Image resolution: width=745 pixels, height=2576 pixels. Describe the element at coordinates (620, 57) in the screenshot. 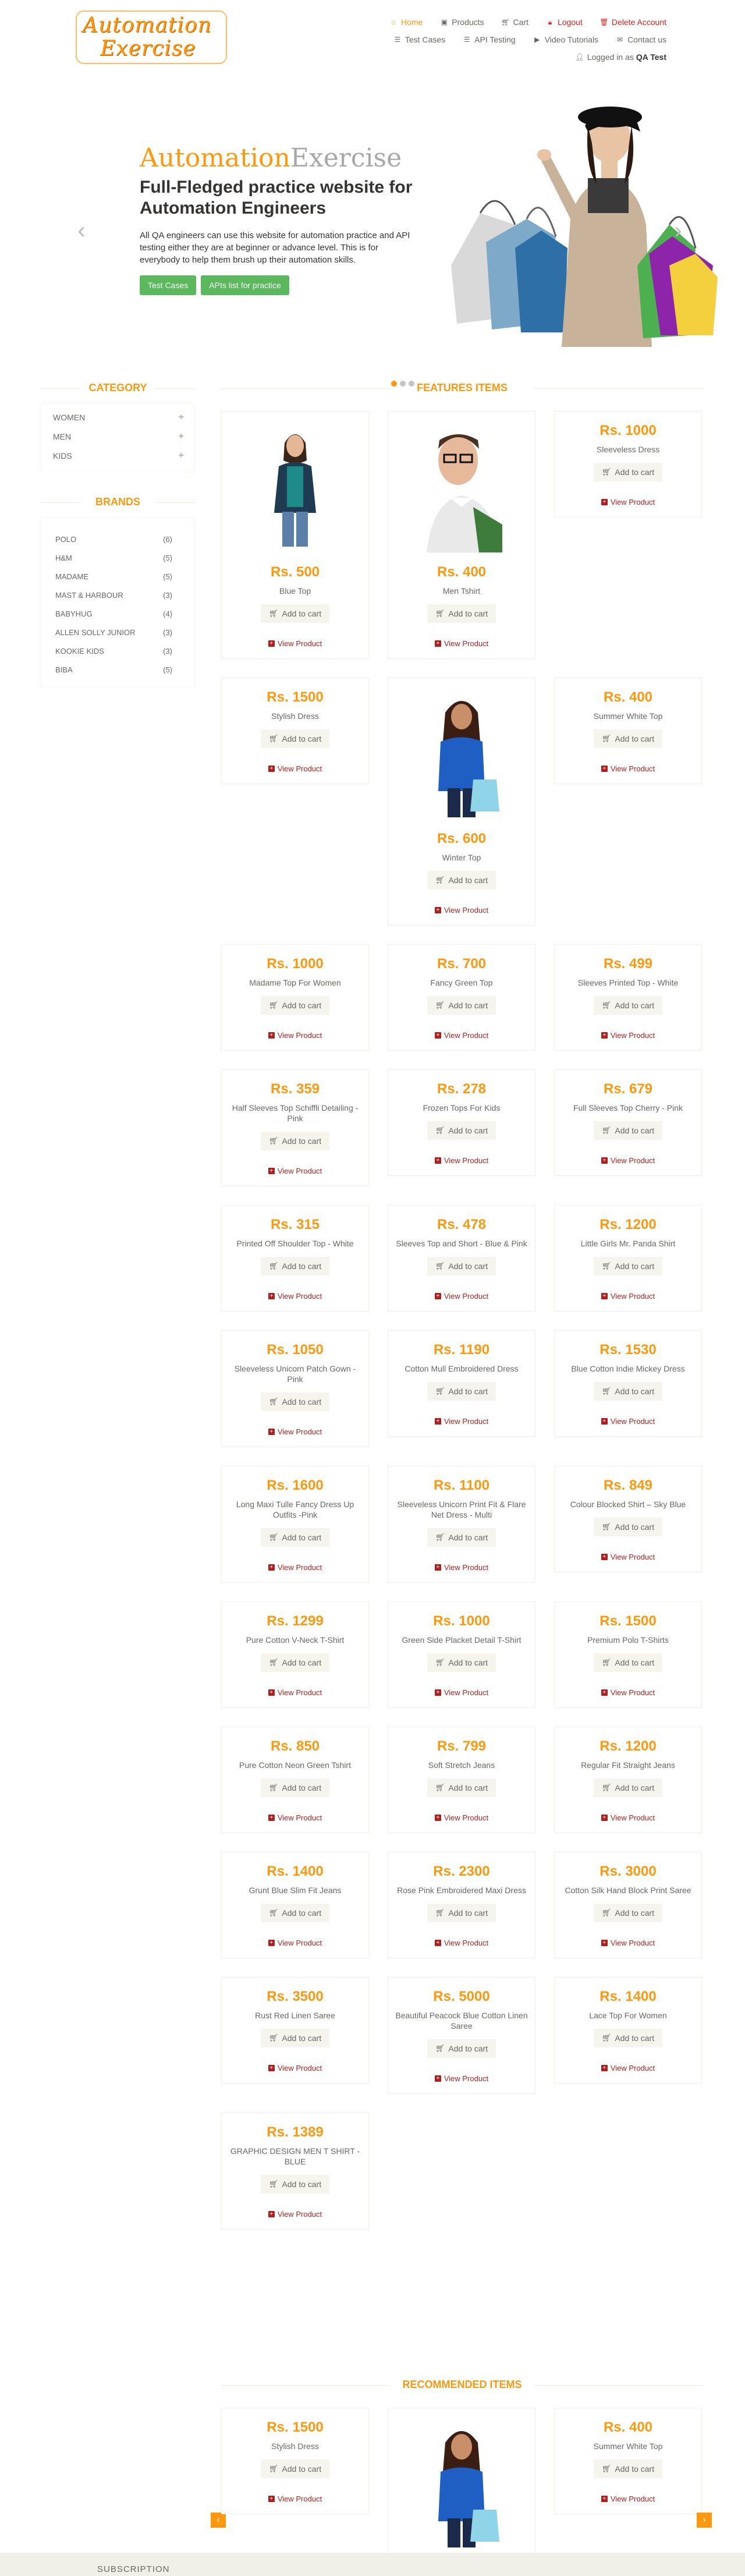

I see `nav-logged-in: 👤︎ Logged in as QA Test` at that location.